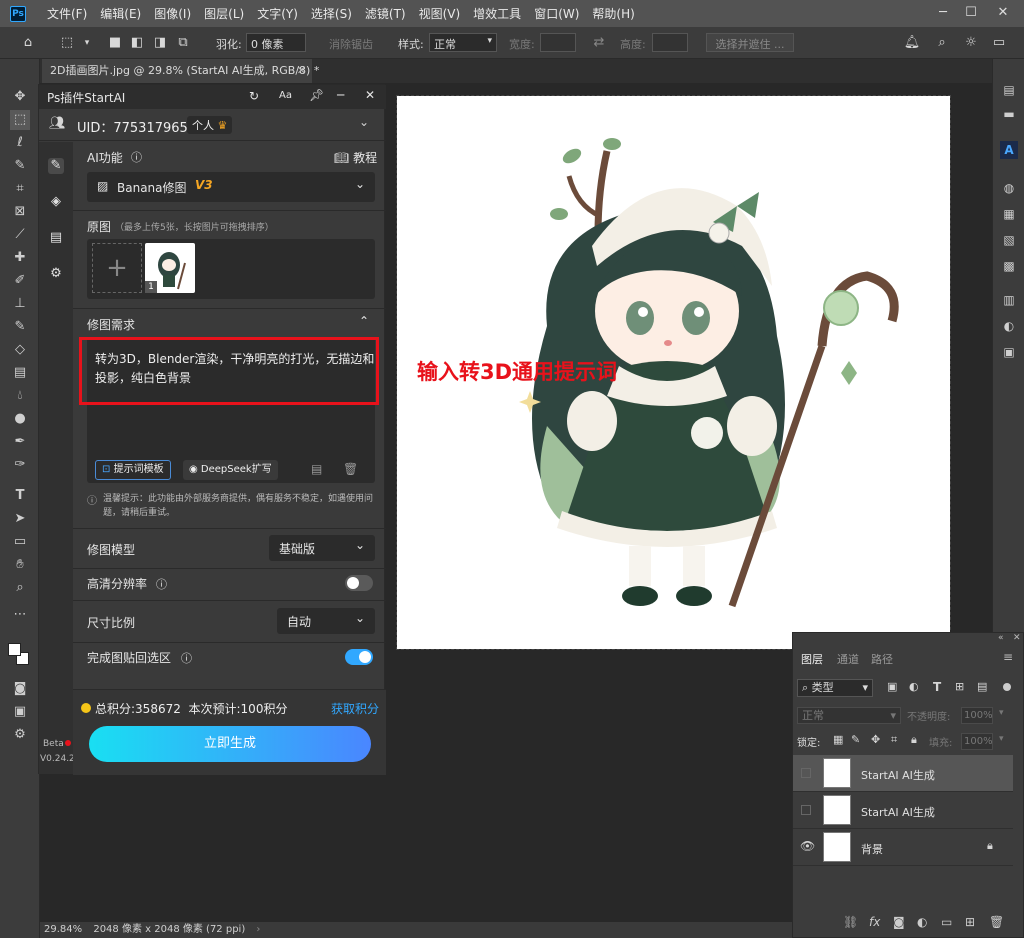 The height and width of the screenshot is (938, 1024). What do you see at coordinates (812, 659) in the screenshot?
I see `tab-layers: 图层` at bounding box center [812, 659].